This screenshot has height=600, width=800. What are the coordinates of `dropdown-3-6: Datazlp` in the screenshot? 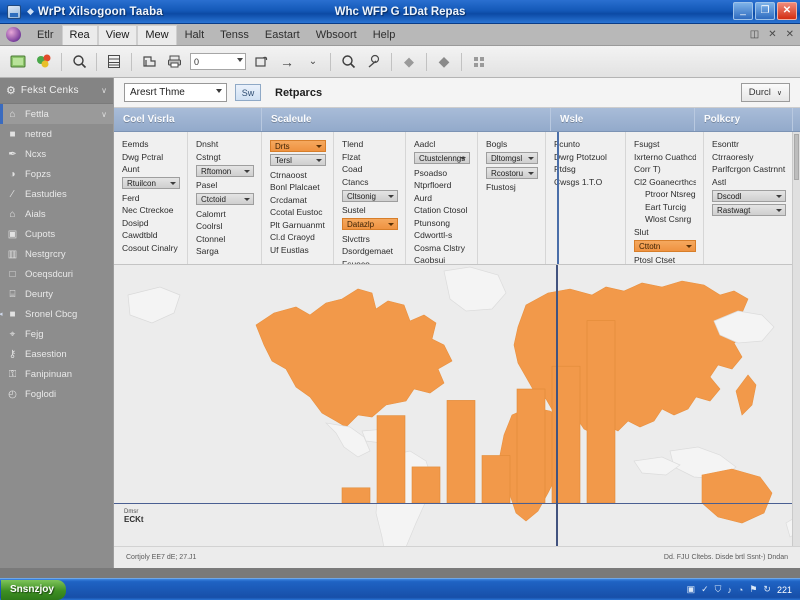 It's located at (370, 224).